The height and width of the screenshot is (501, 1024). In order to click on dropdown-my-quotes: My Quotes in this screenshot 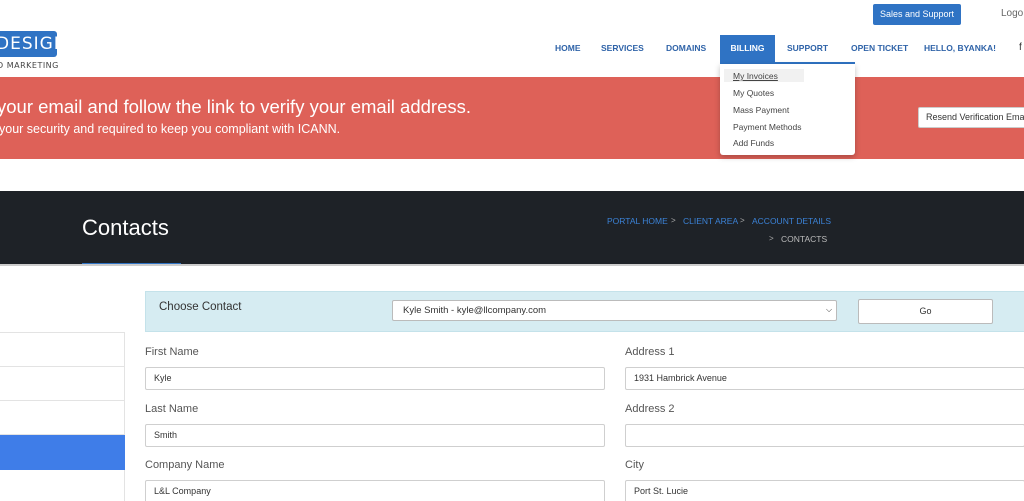, I will do `click(753, 93)`.